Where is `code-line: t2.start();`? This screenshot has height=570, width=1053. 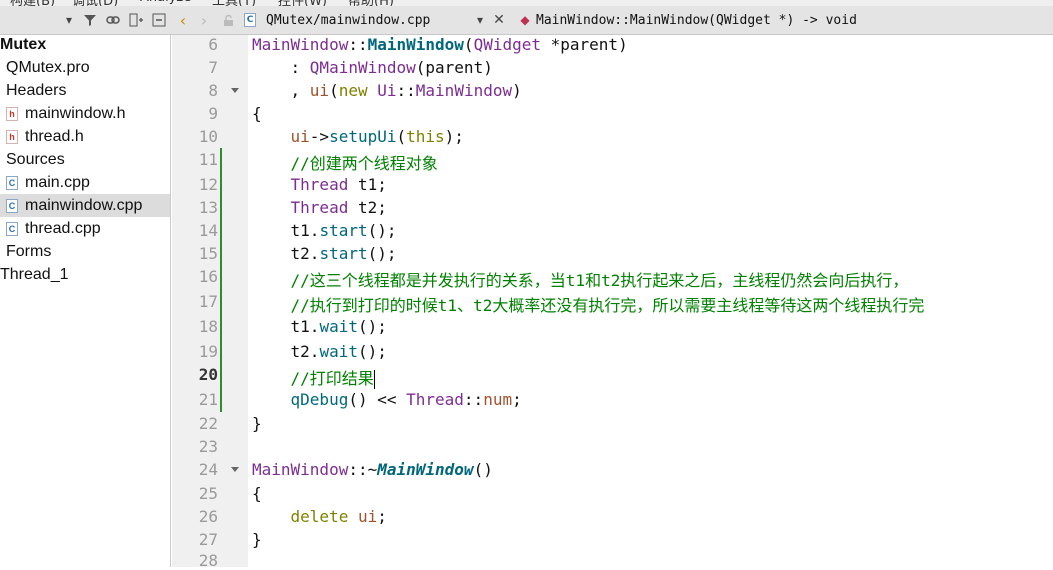 code-line: t2.start(); is located at coordinates (324, 253).